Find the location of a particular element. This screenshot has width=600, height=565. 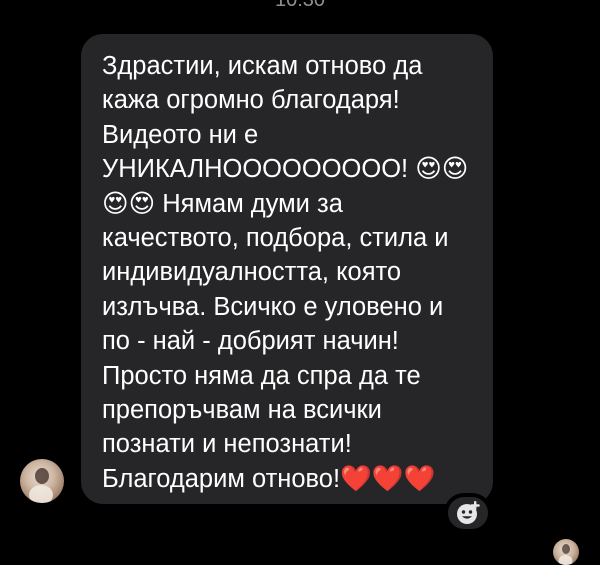

sender-avatar is located at coordinates (42, 481).